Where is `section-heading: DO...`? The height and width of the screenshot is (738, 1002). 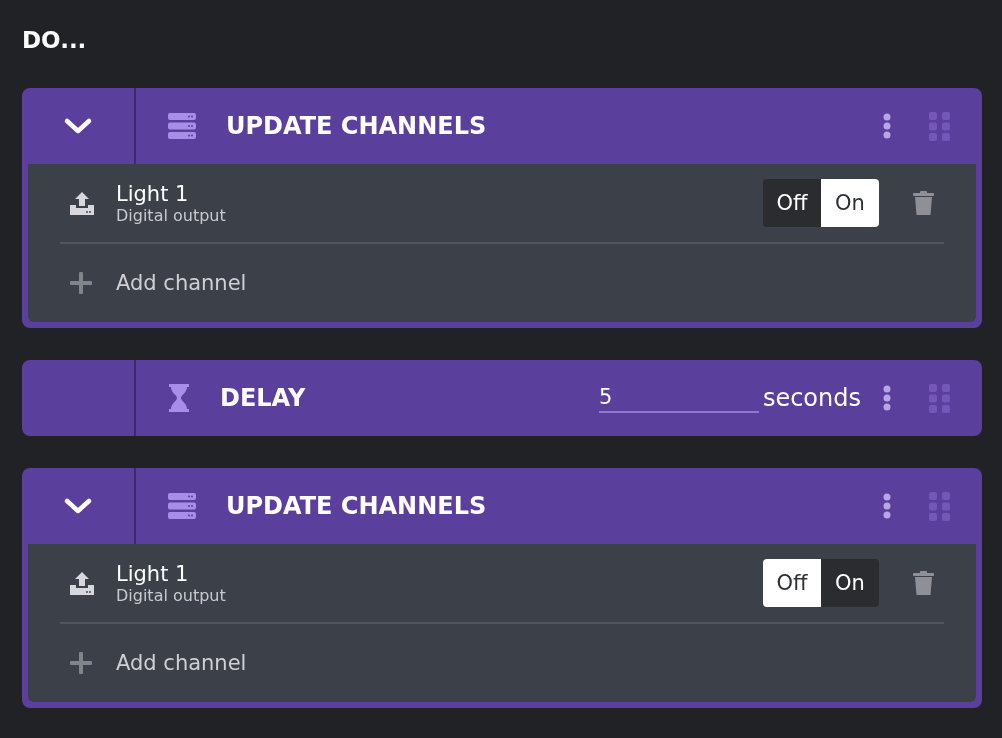 section-heading: DO... is located at coordinates (55, 40).